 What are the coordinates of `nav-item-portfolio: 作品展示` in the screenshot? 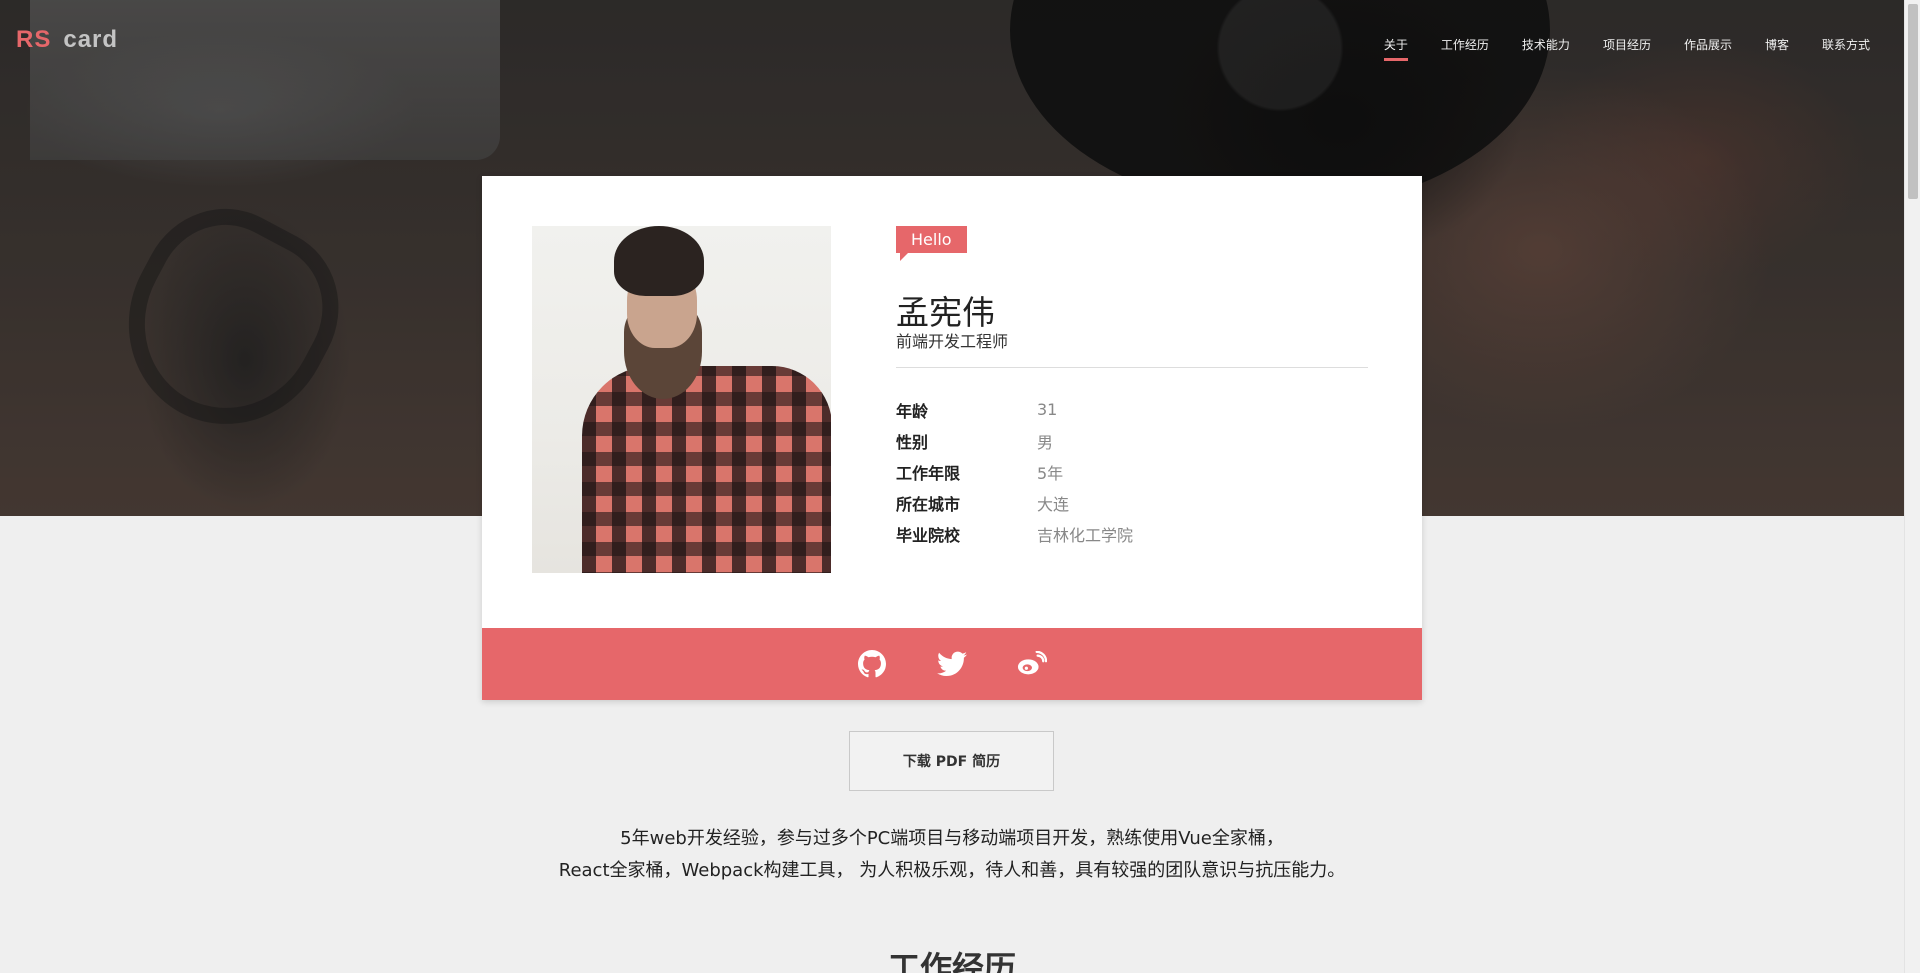 It's located at (1708, 48).